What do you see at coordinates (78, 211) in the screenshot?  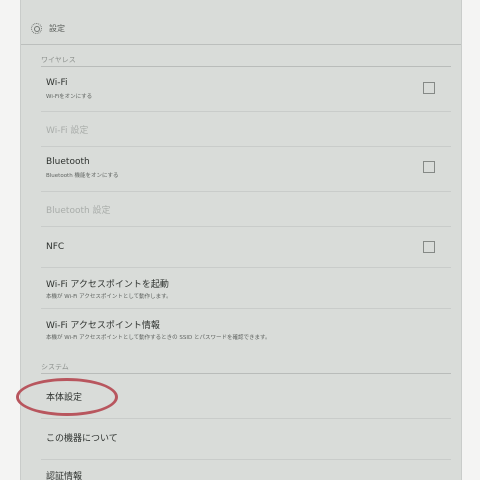 I see `bluetooth-settings-label: Bluetooth 設定` at bounding box center [78, 211].